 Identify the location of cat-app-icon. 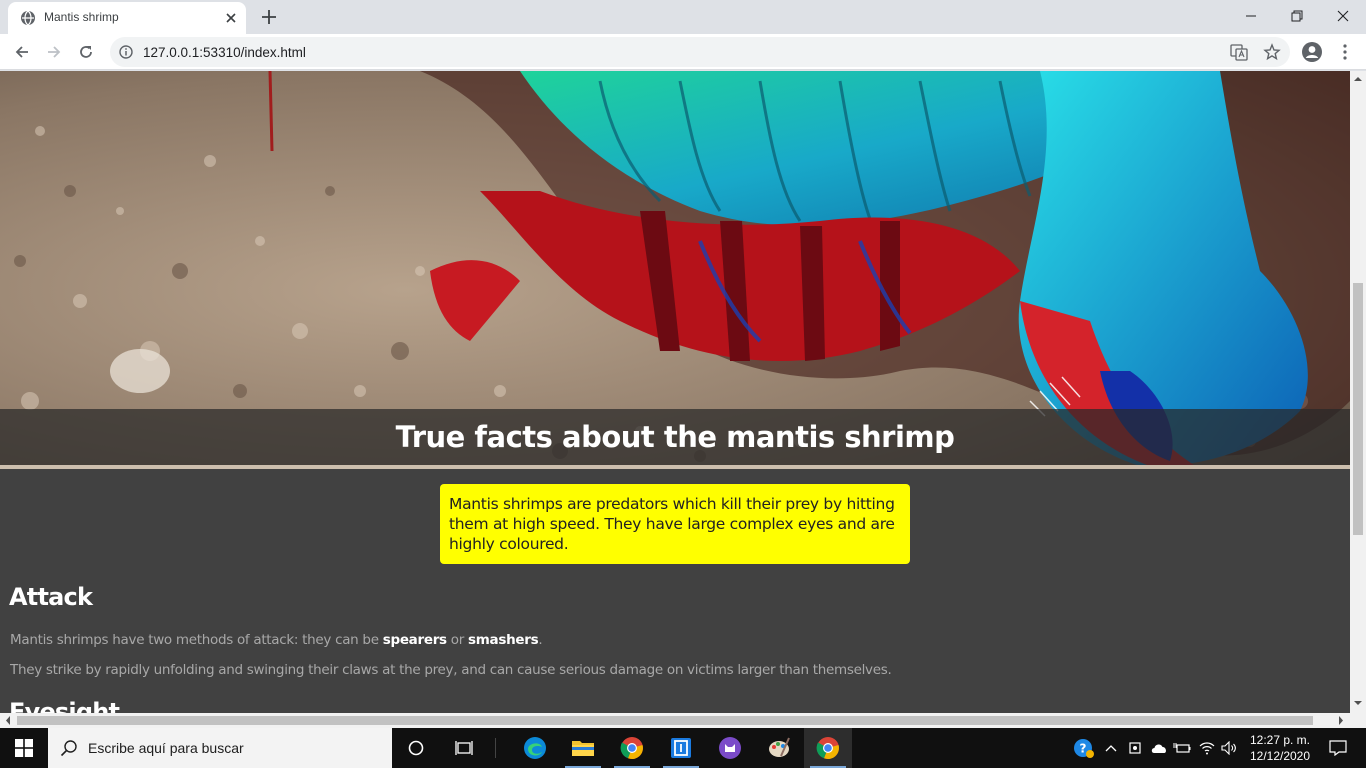
(730, 748).